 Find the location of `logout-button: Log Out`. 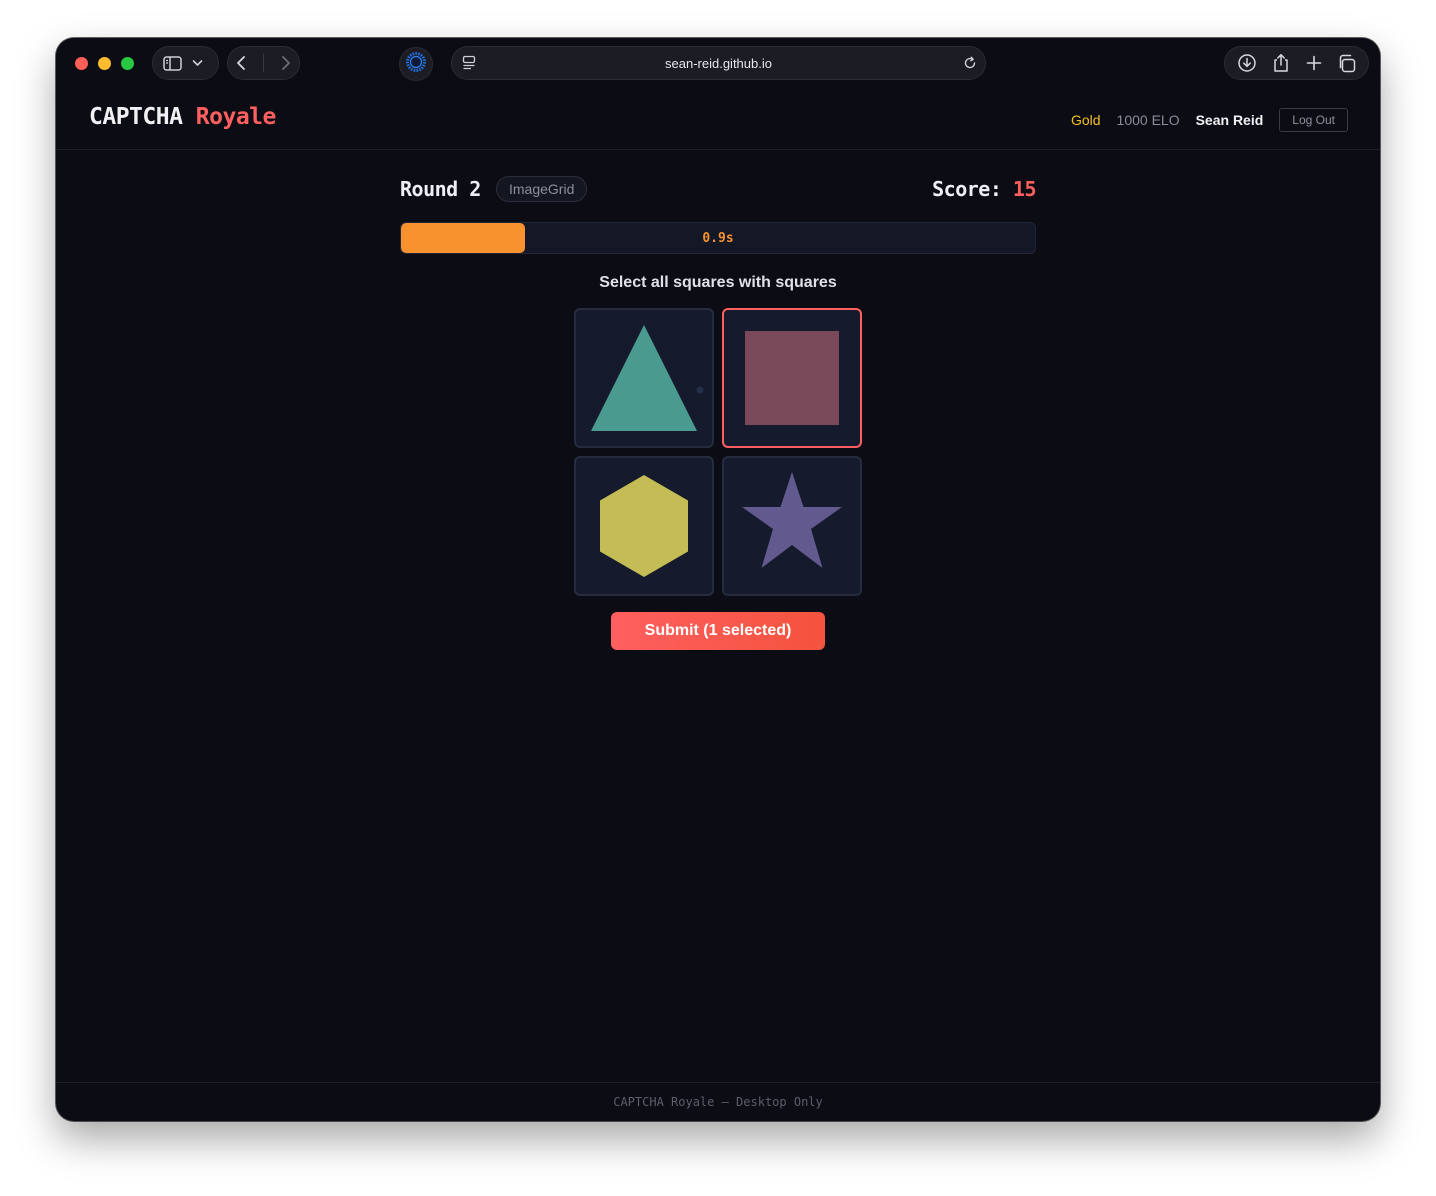

logout-button: Log Out is located at coordinates (1313, 120).